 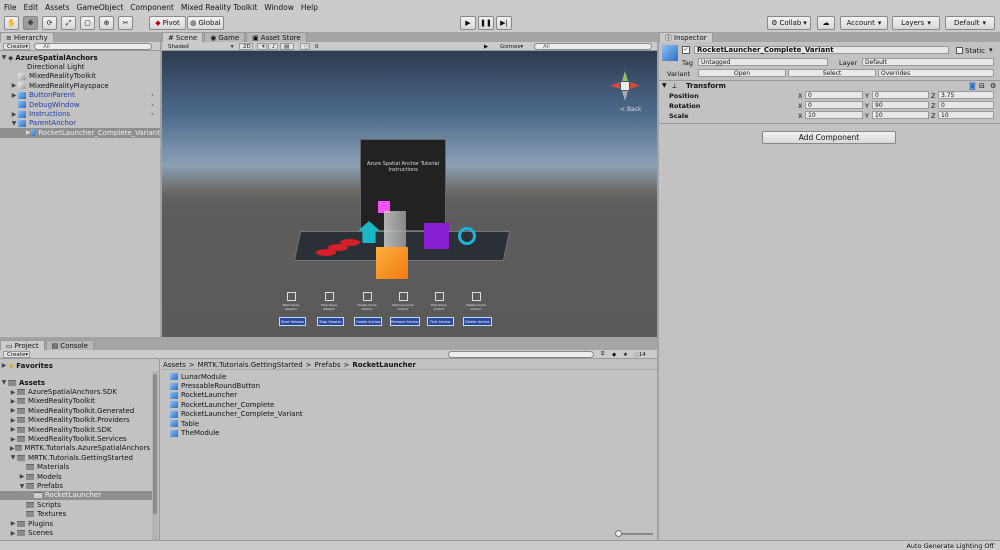 What do you see at coordinates (100, 7) in the screenshot?
I see `menu-gameobject: GameObject` at bounding box center [100, 7].